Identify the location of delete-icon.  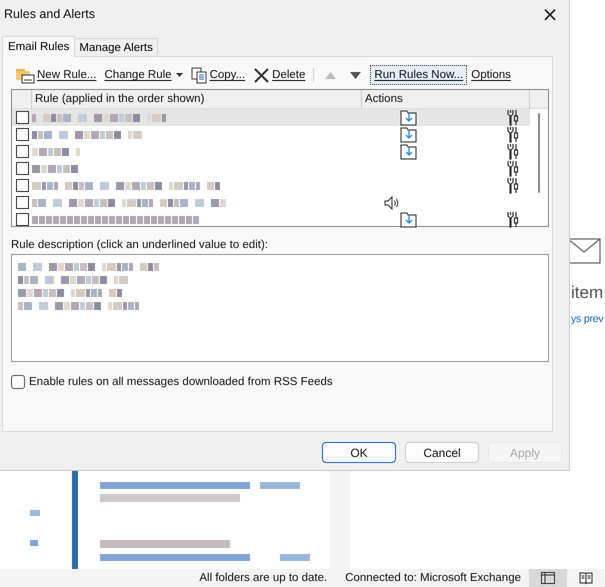
(261, 75).